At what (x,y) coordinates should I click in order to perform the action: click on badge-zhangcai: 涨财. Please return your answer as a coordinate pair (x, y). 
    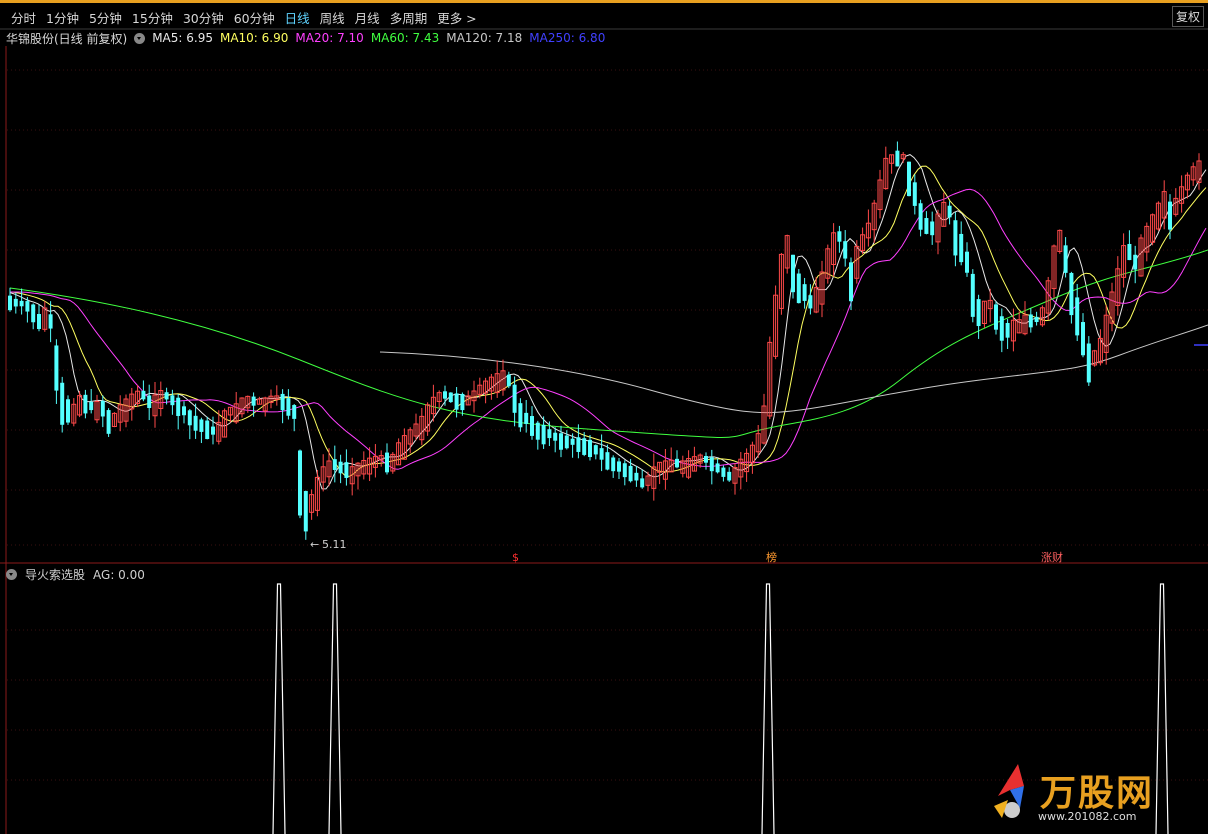
    Looking at the image, I should click on (1052, 557).